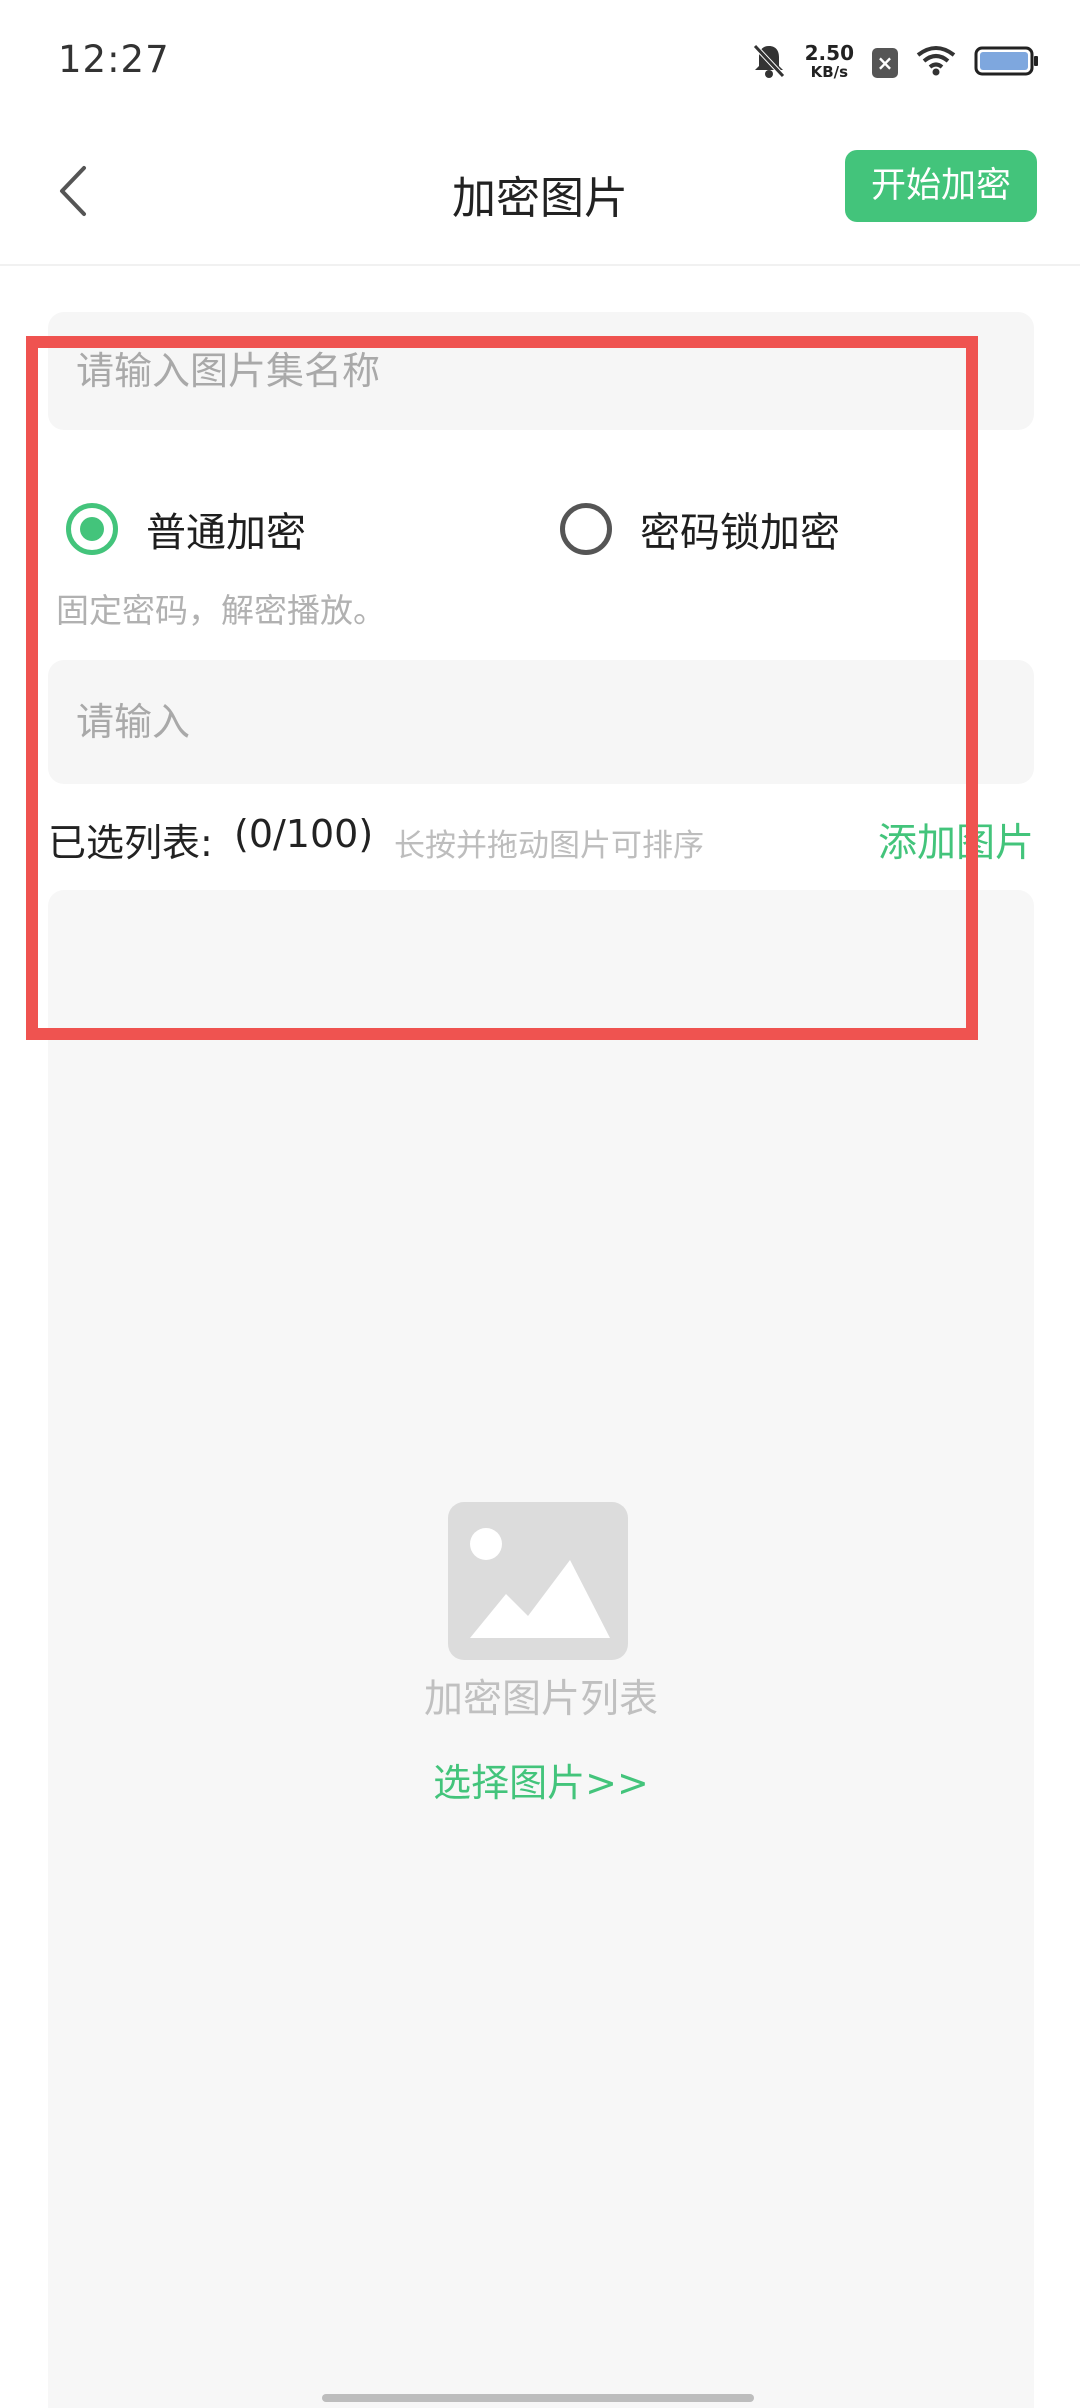 Image resolution: width=1080 pixels, height=2408 pixels. Describe the element at coordinates (549, 846) in the screenshot. I see `sort-tip: 长按并拖动图片可排序` at that location.